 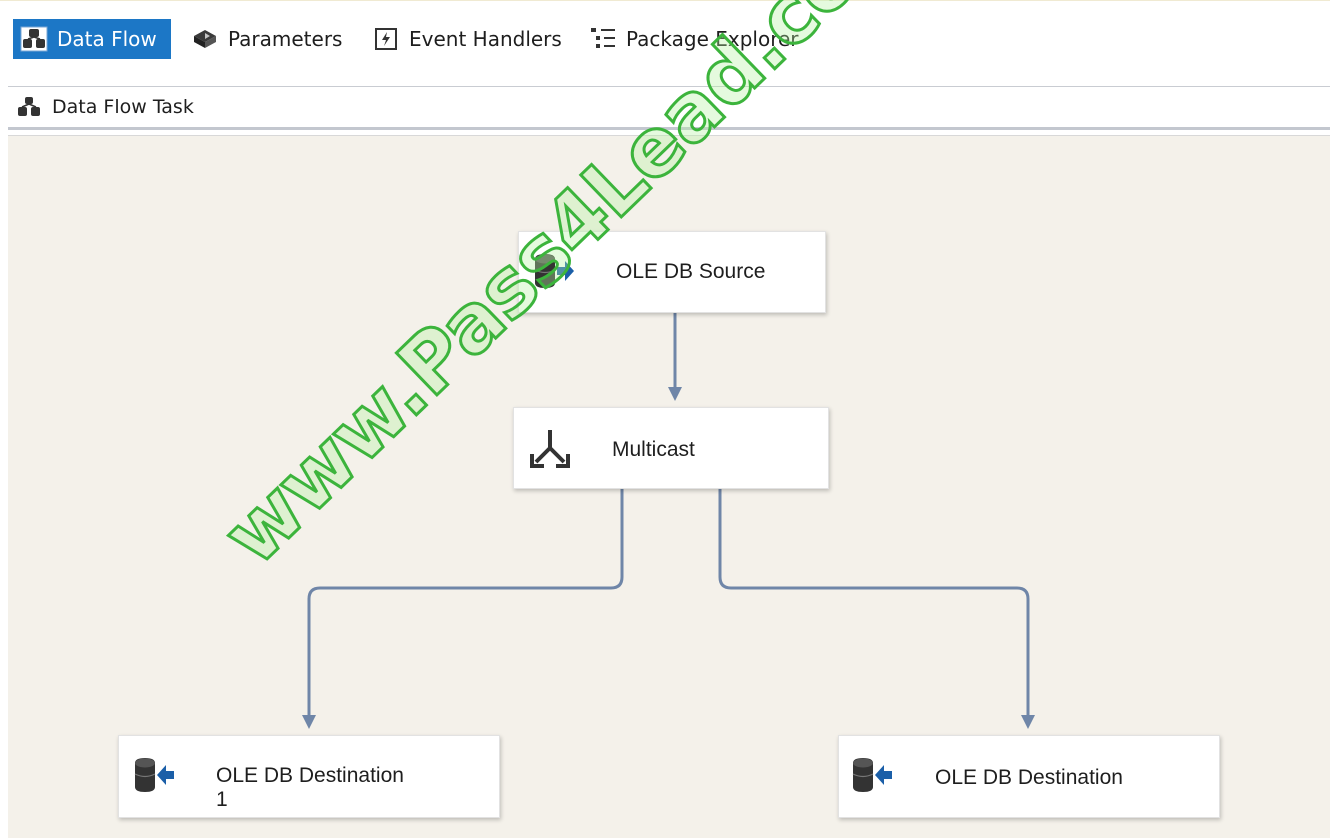 I want to click on multicast-icon, so click(x=550, y=448).